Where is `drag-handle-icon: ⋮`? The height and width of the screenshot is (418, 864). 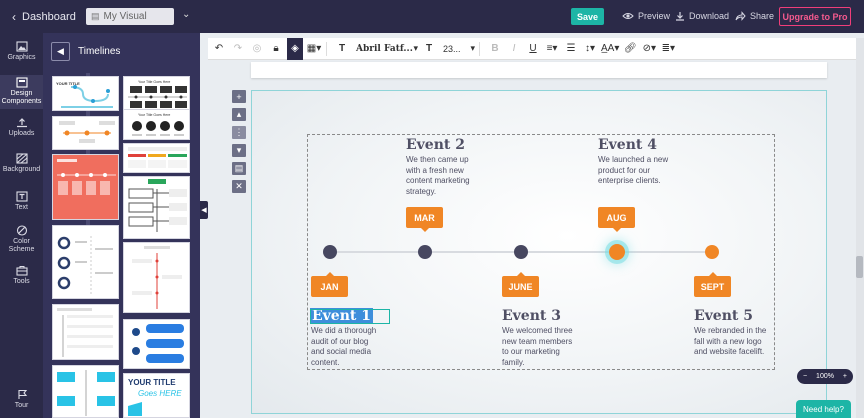 drag-handle-icon: ⋮ is located at coordinates (239, 132).